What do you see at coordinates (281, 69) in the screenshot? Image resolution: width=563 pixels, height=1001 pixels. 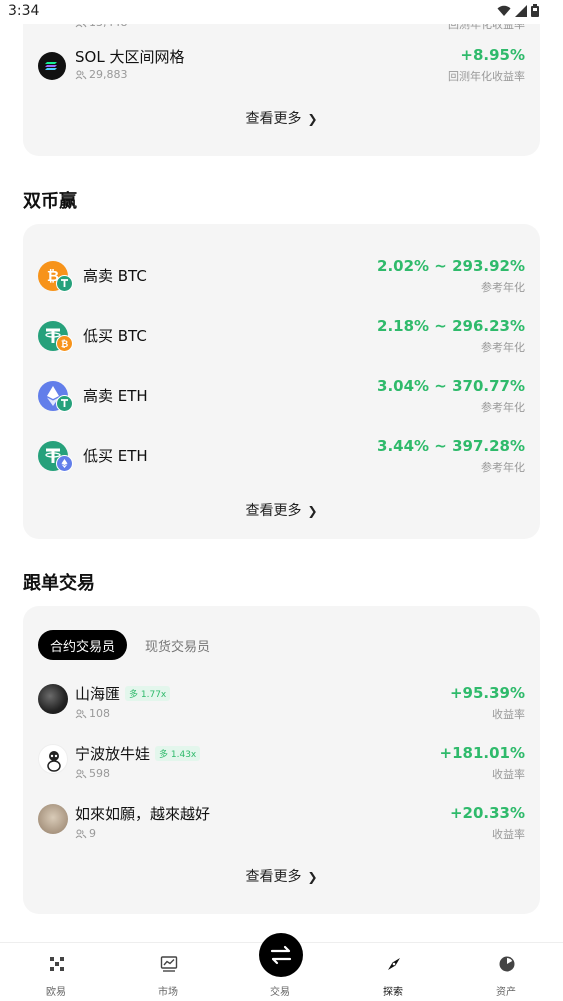 I see `grid-strategy-item: SOL 大区间网格 29,883 +8.95% 回测年化收益率` at bounding box center [281, 69].